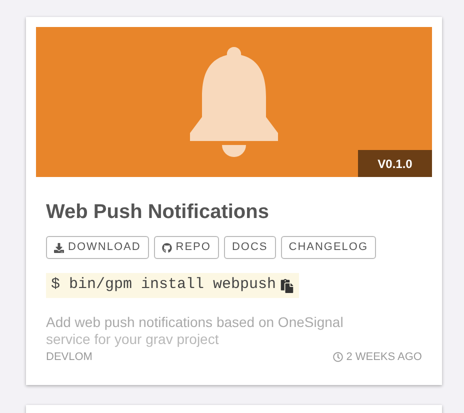 The image size is (464, 413). What do you see at coordinates (158, 212) in the screenshot?
I see `card-title: Web Push Notifications` at bounding box center [158, 212].